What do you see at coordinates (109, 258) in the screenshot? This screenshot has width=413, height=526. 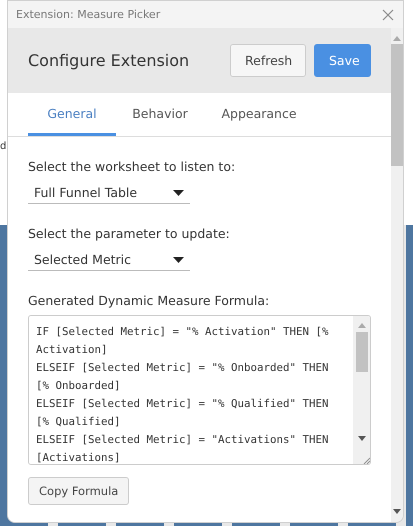 I see `parameter-dropdown: Selected Metric` at bounding box center [109, 258].